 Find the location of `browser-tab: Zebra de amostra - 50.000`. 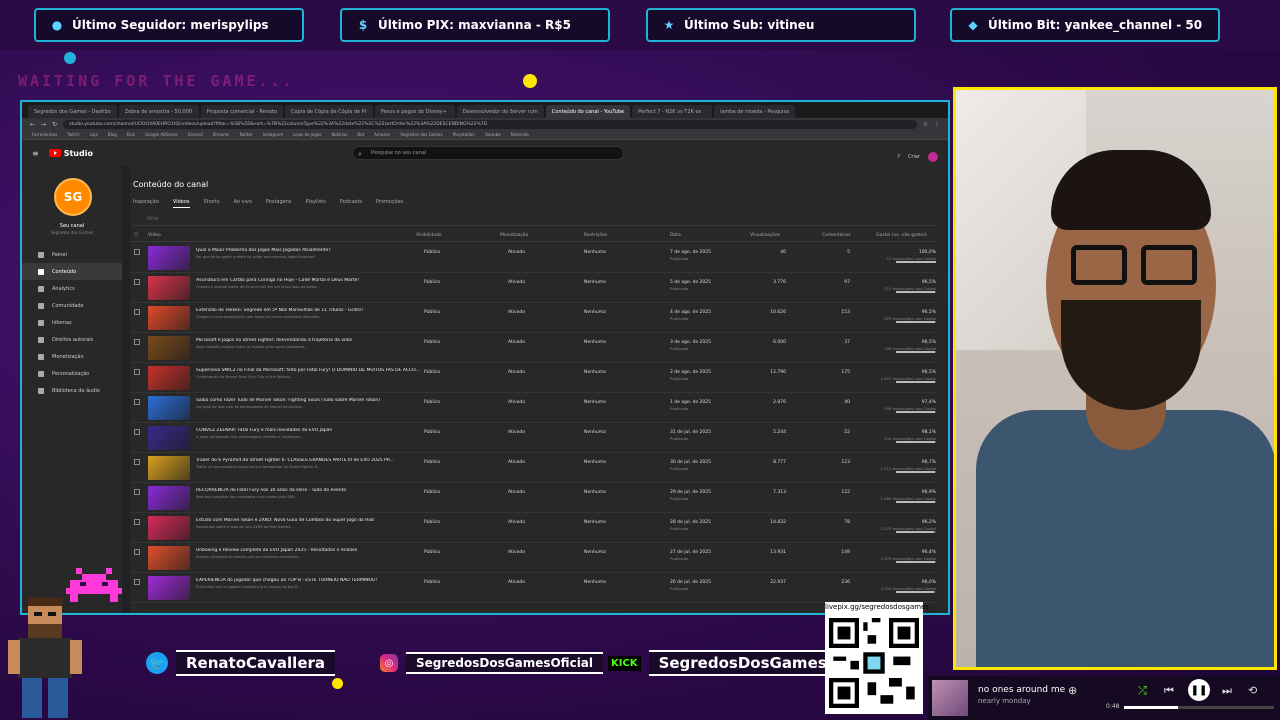

browser-tab: Zebra de amostra - 50.000 is located at coordinates (158, 111).